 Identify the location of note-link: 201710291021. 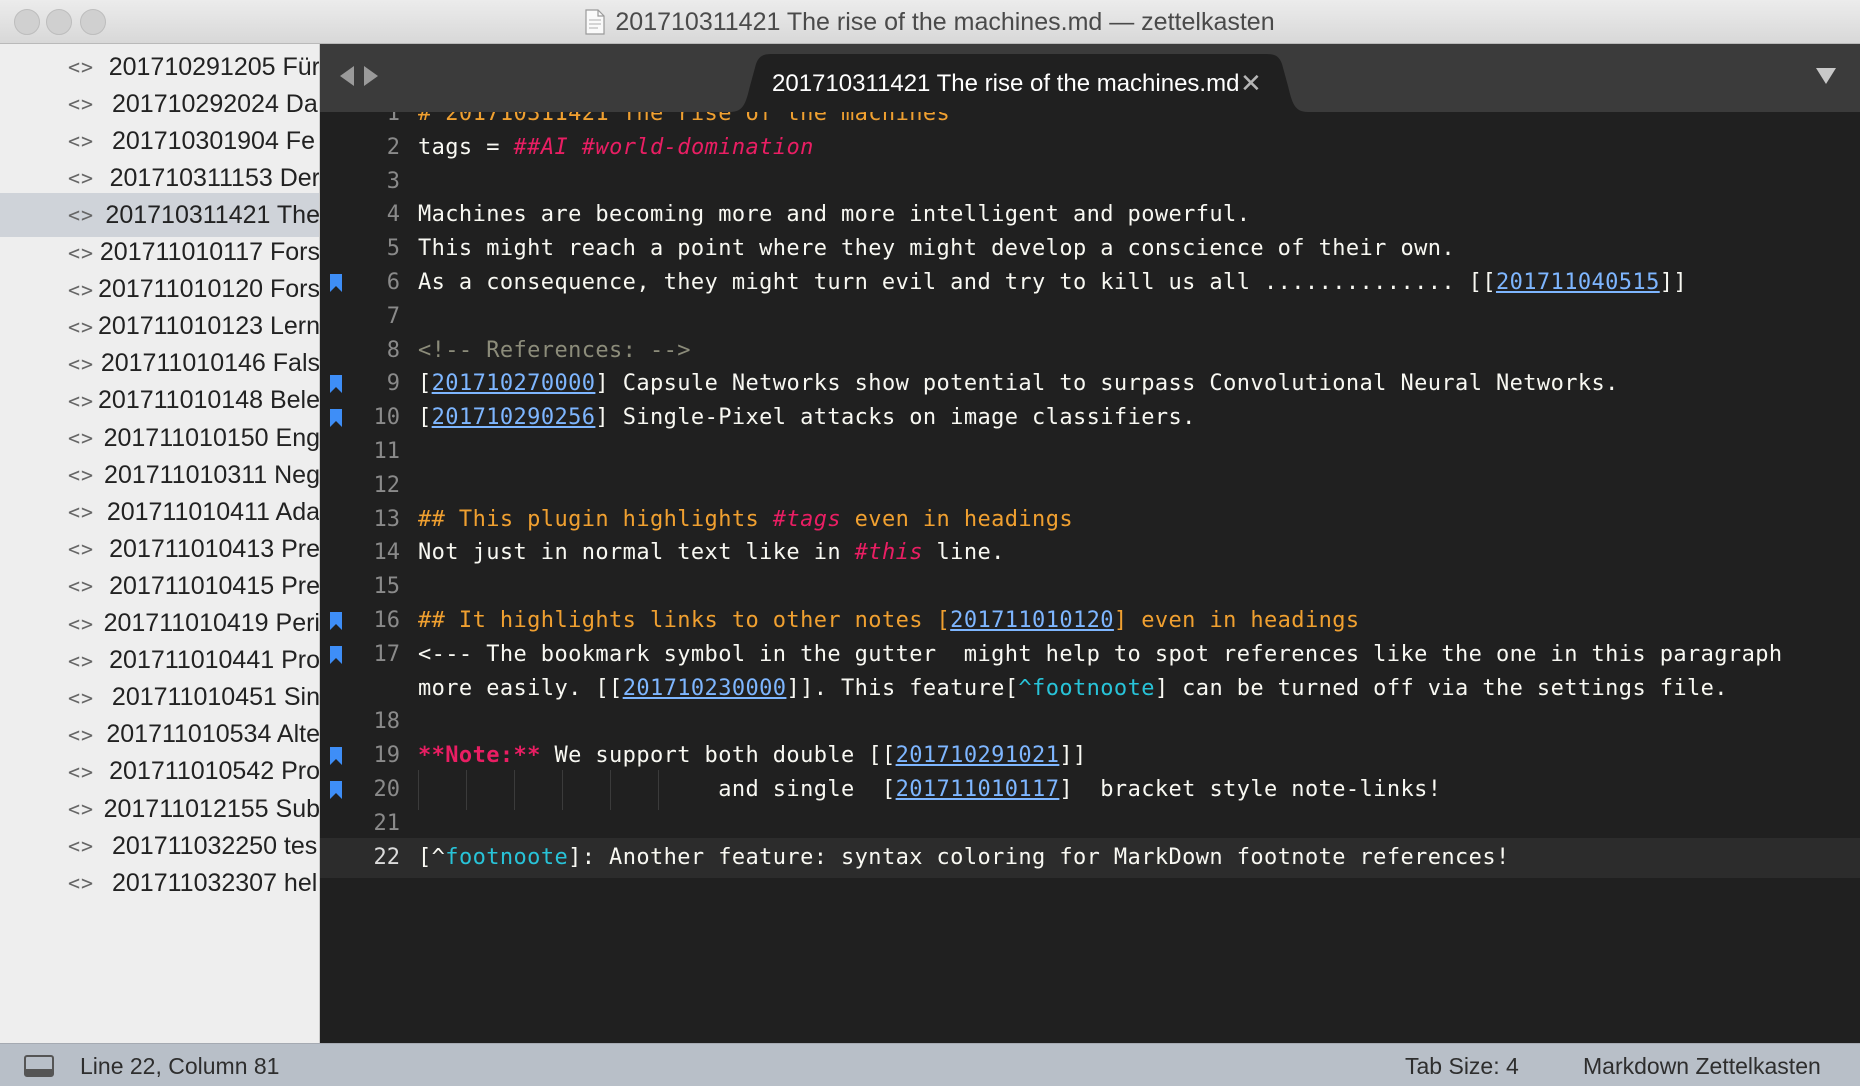
(978, 755).